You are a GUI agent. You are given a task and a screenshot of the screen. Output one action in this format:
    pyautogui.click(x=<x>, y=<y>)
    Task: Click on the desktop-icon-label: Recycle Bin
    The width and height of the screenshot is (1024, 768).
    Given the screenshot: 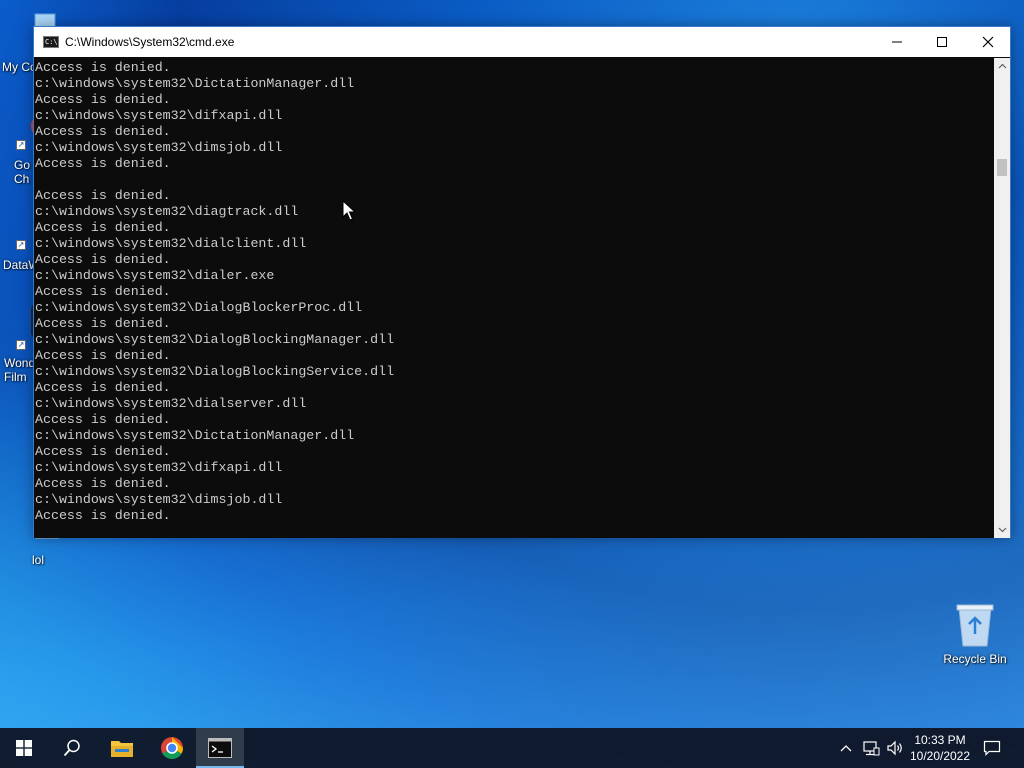 What is the action you would take?
    pyautogui.click(x=975, y=659)
    